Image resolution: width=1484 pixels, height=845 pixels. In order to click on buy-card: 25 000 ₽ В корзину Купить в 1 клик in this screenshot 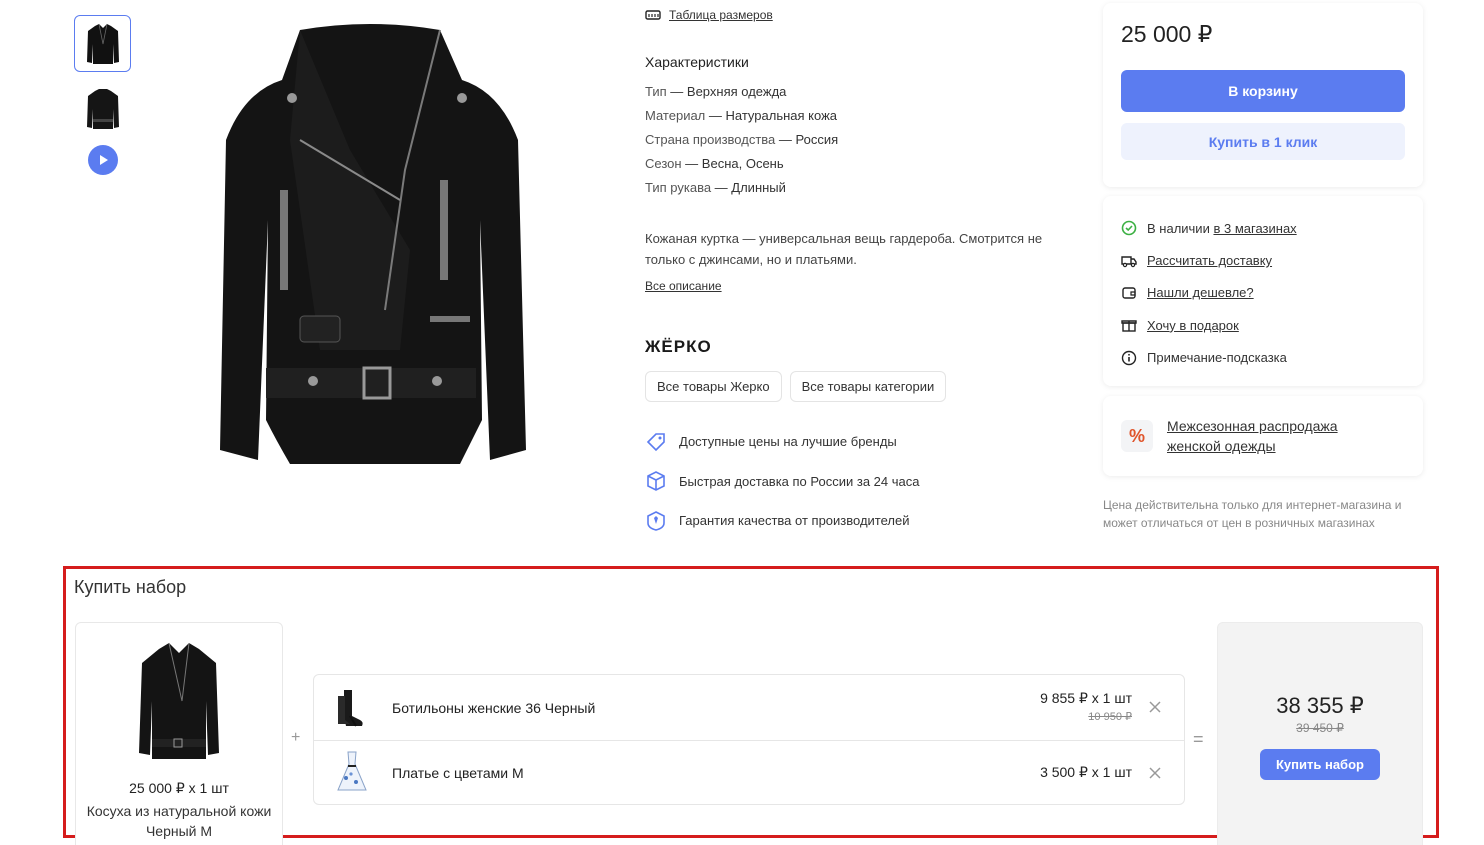, I will do `click(1263, 95)`.